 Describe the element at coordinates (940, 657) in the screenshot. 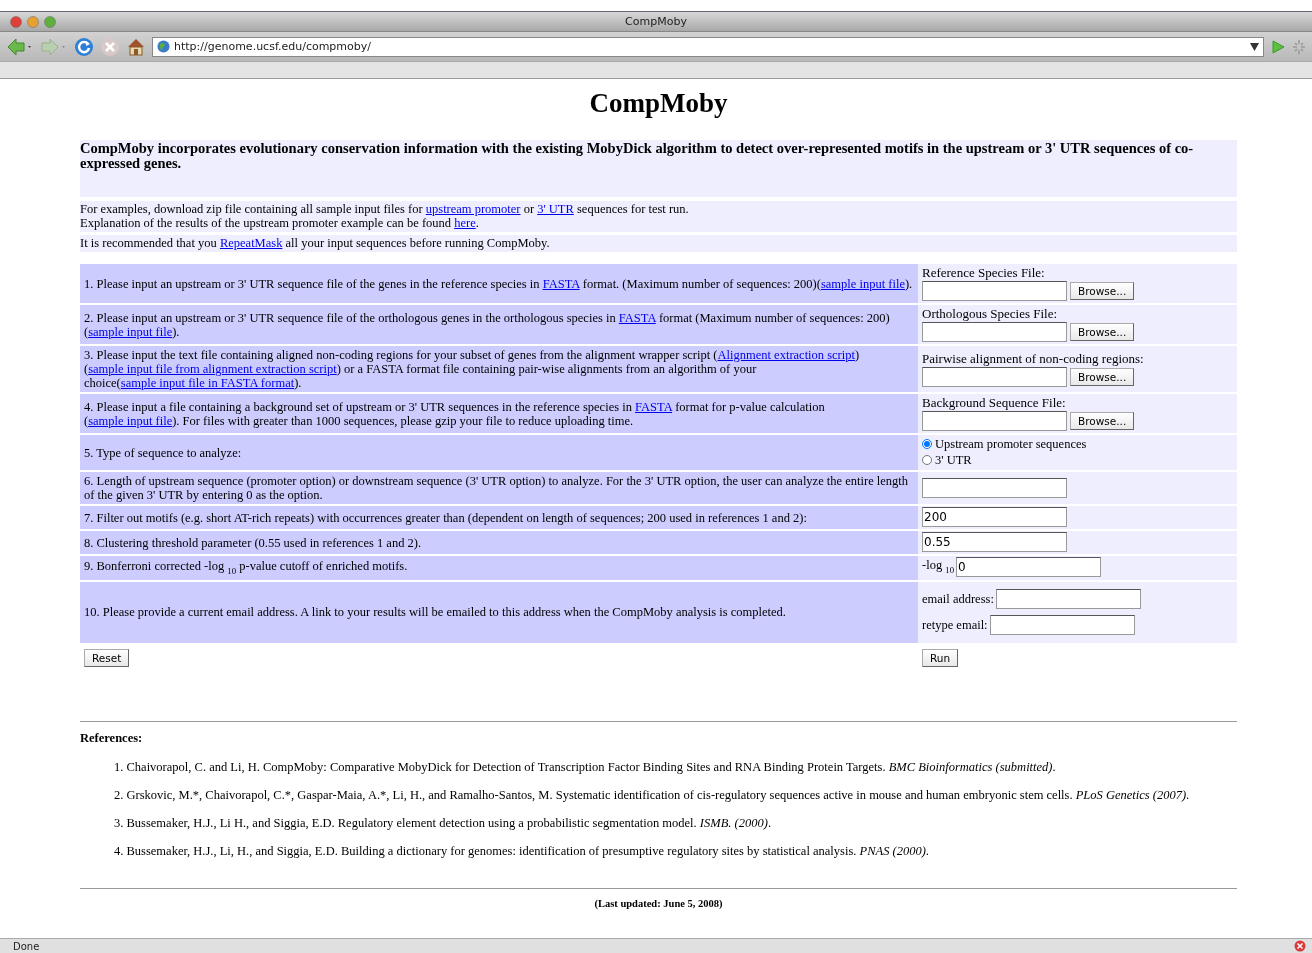

I see `run-button: Run` at that location.